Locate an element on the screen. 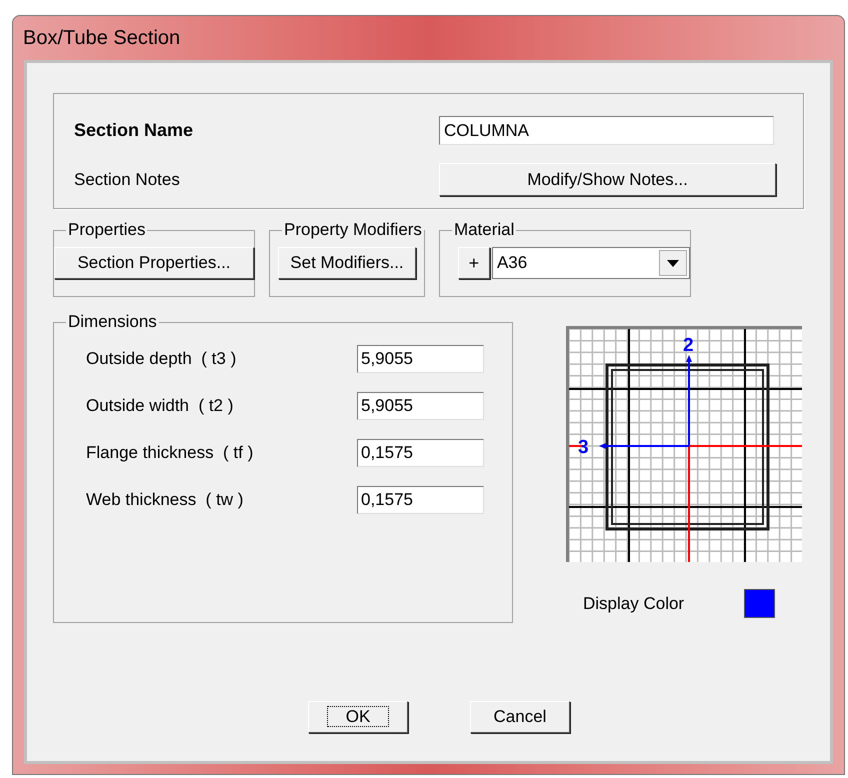  group-label: Dimensions is located at coordinates (112, 322).